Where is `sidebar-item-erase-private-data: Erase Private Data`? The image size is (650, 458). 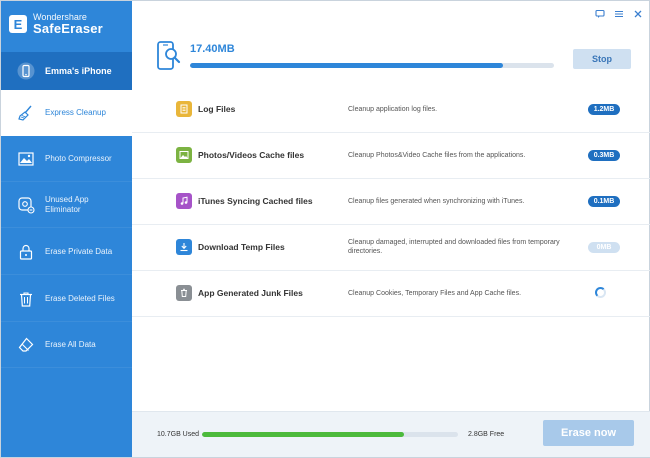 sidebar-item-erase-private-data: Erase Private Data is located at coordinates (66, 252).